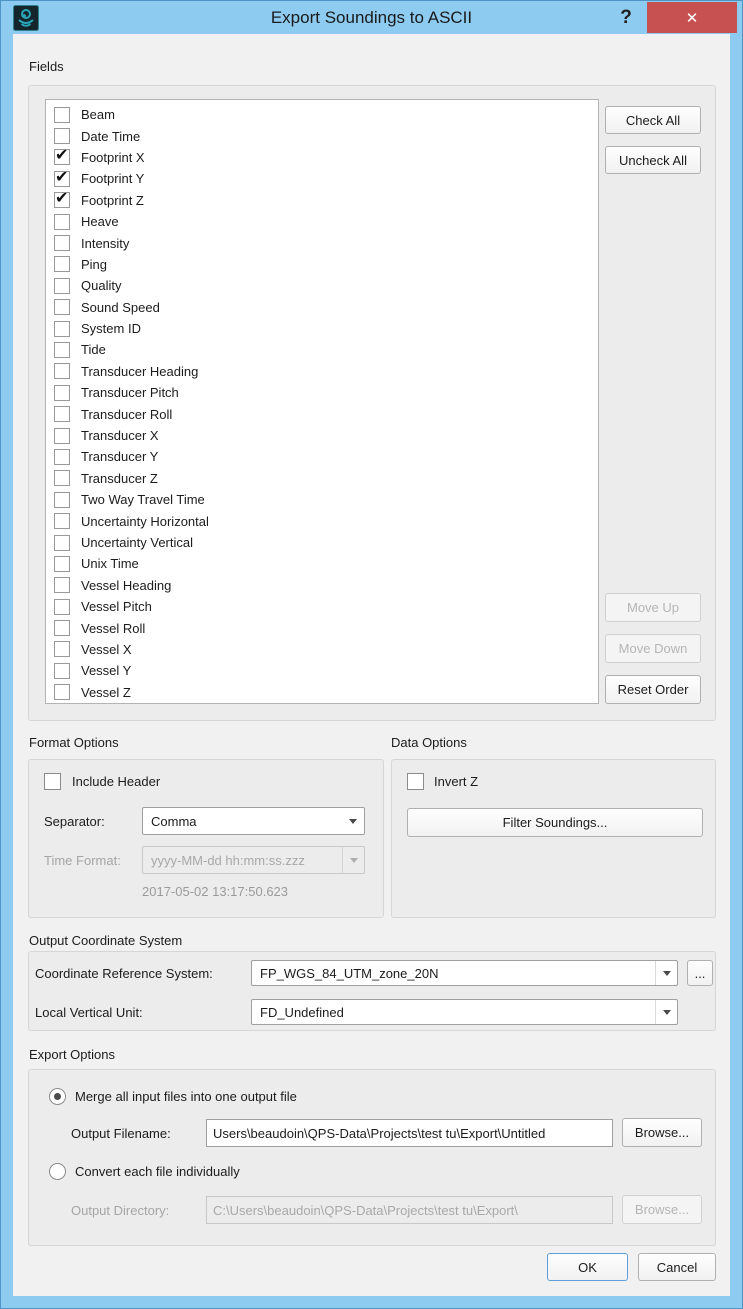 This screenshot has height=1309, width=743. What do you see at coordinates (653, 120) in the screenshot?
I see `check-all-button: Check All` at bounding box center [653, 120].